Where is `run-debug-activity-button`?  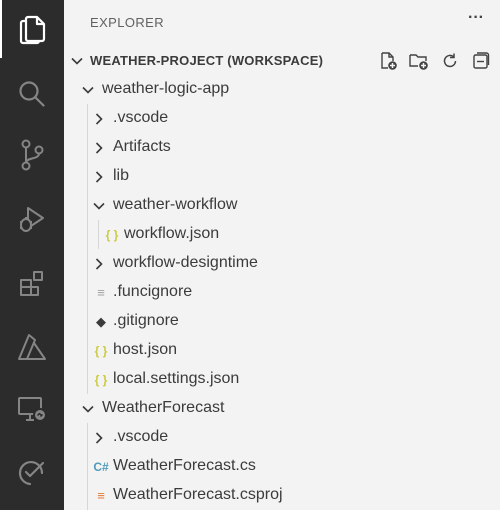 run-debug-activity-button is located at coordinates (32, 219).